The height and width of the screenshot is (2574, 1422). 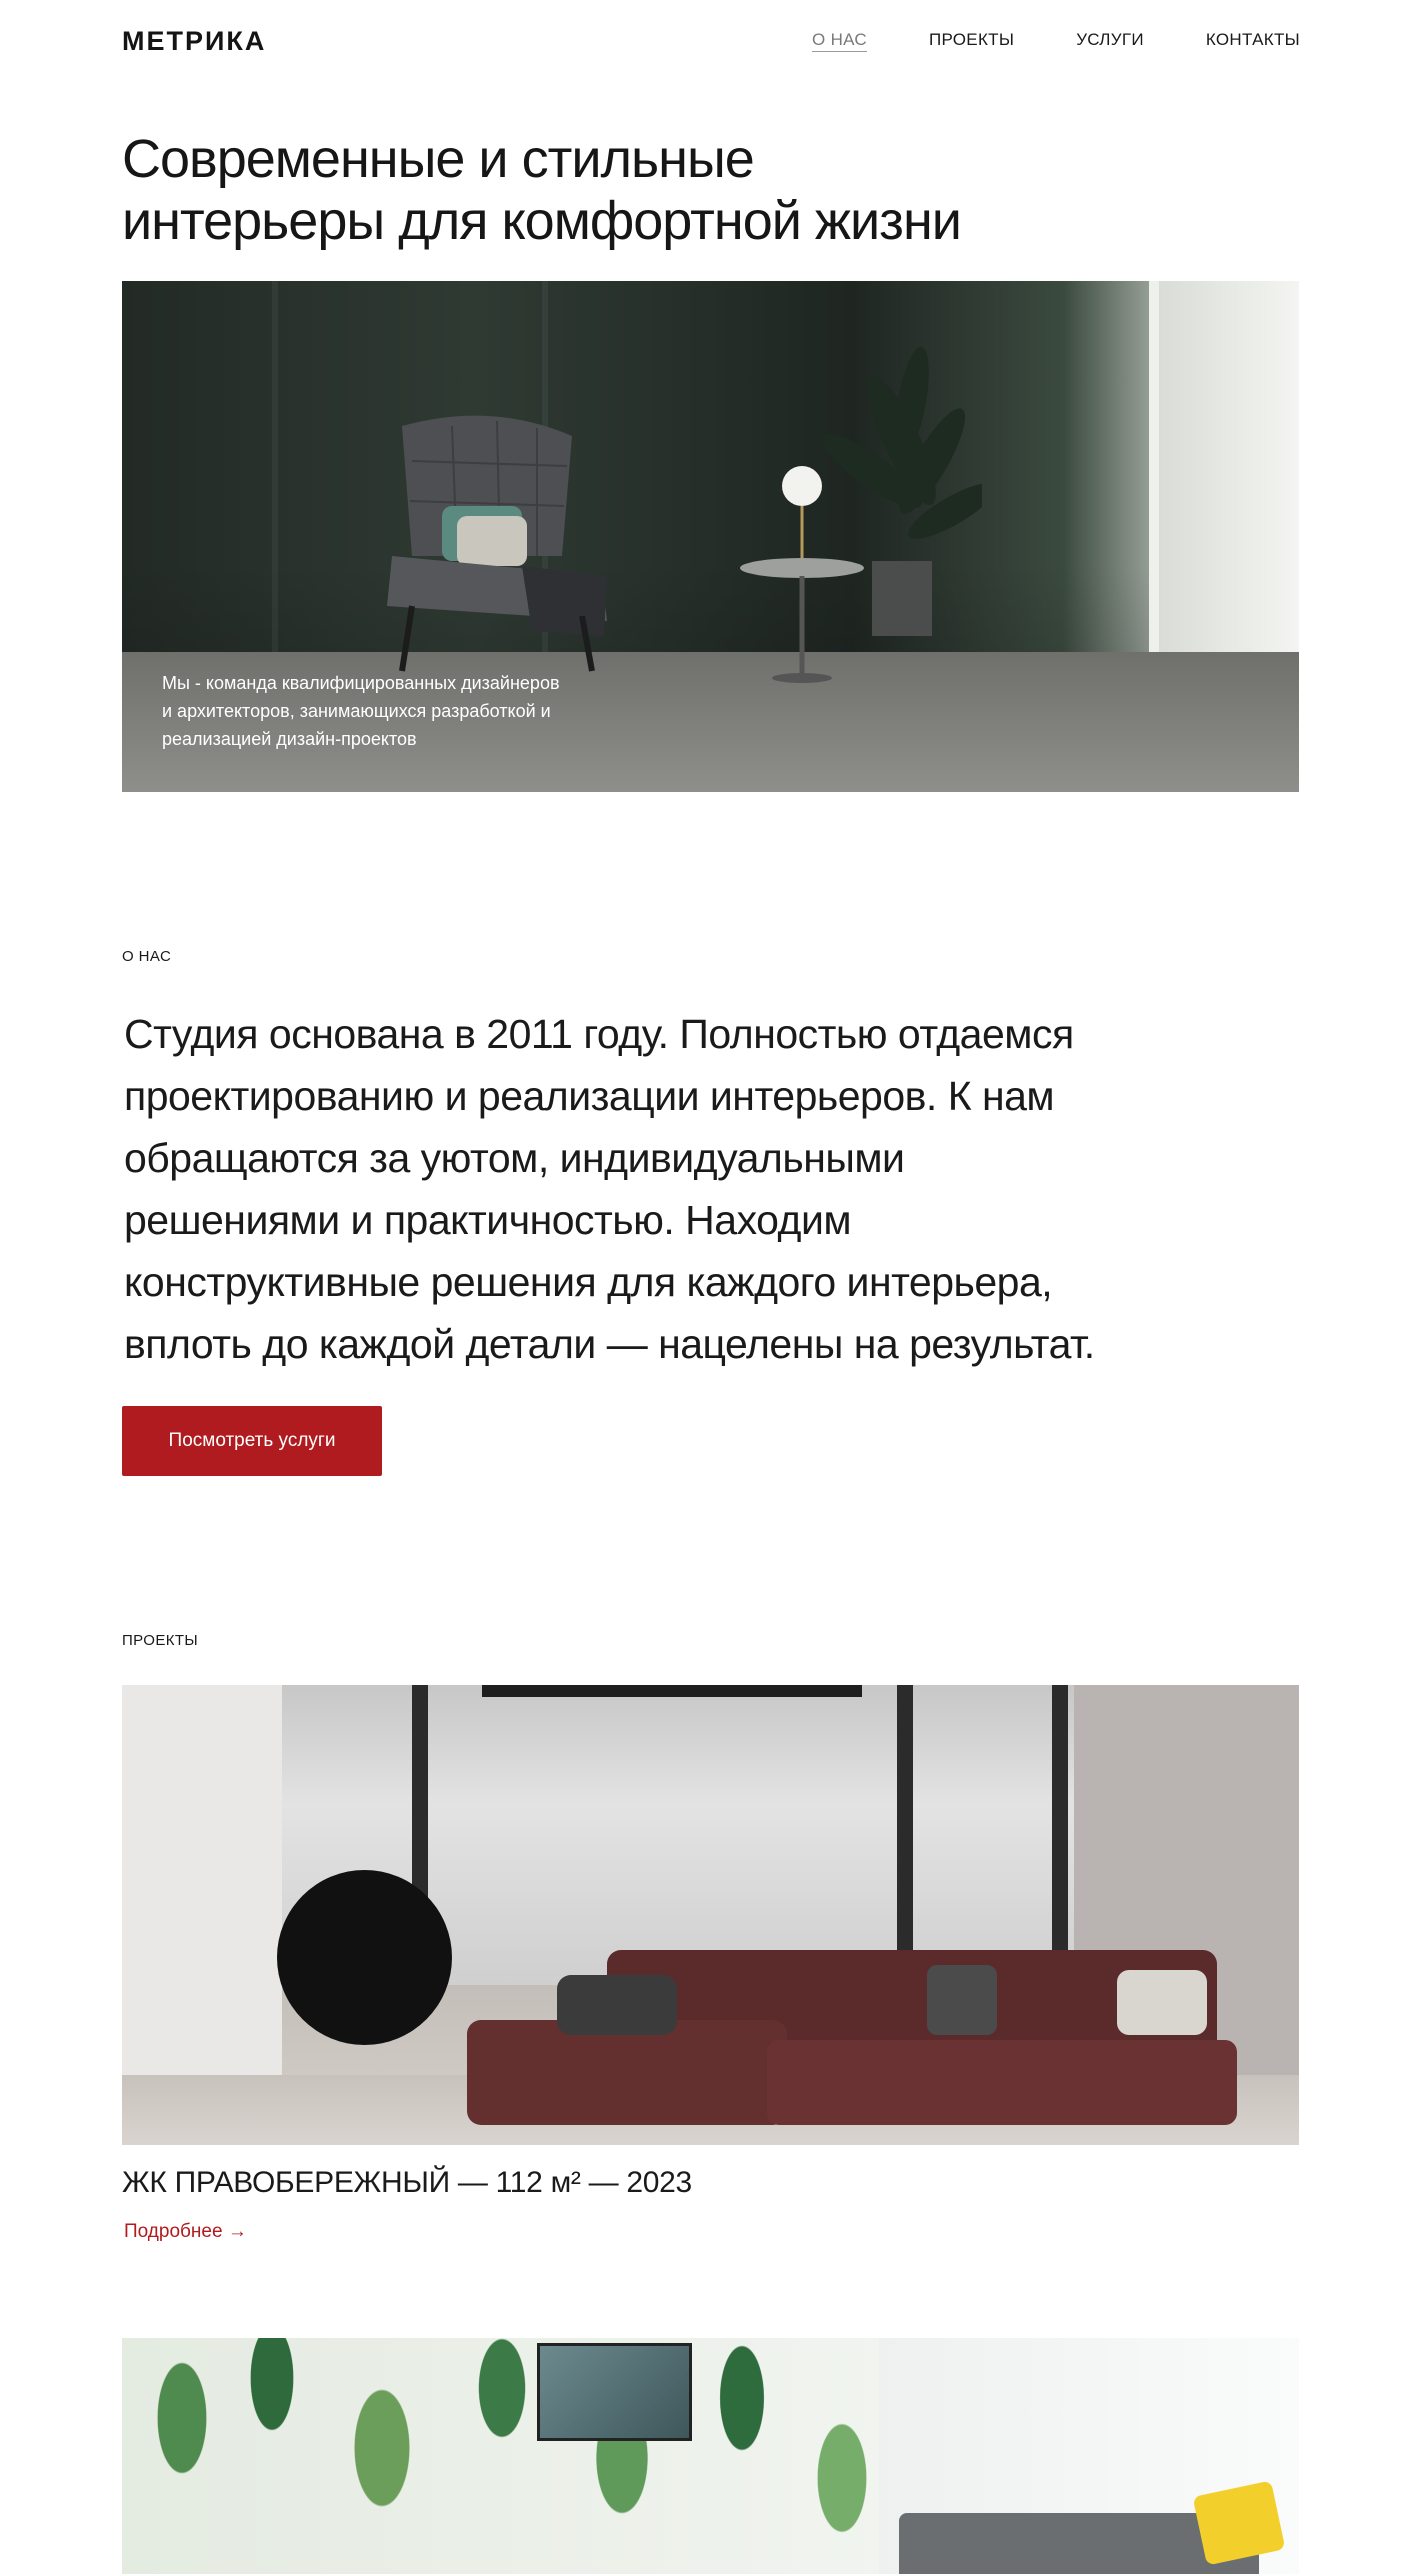 What do you see at coordinates (147, 956) in the screenshot?
I see `about-section-label: О НАС` at bounding box center [147, 956].